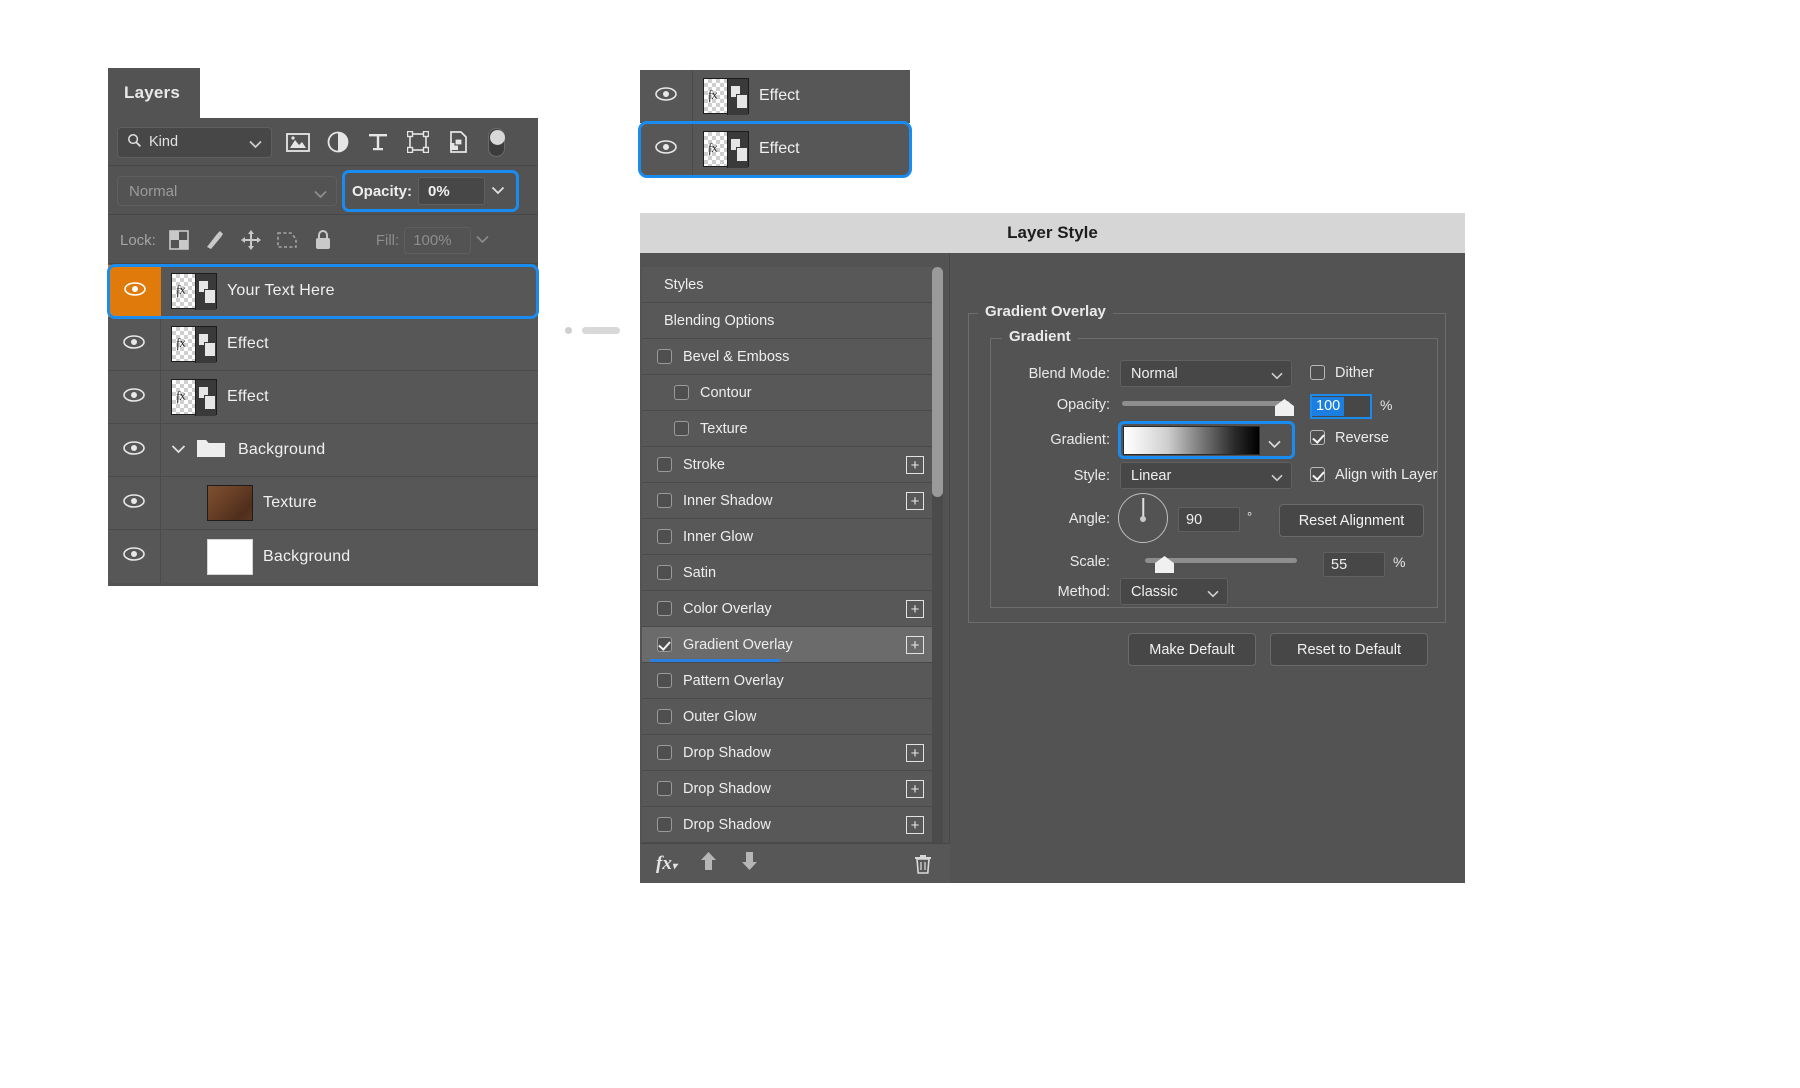  Describe the element at coordinates (790, 393) in the screenshot. I see `style-item-contour: Contour` at that location.